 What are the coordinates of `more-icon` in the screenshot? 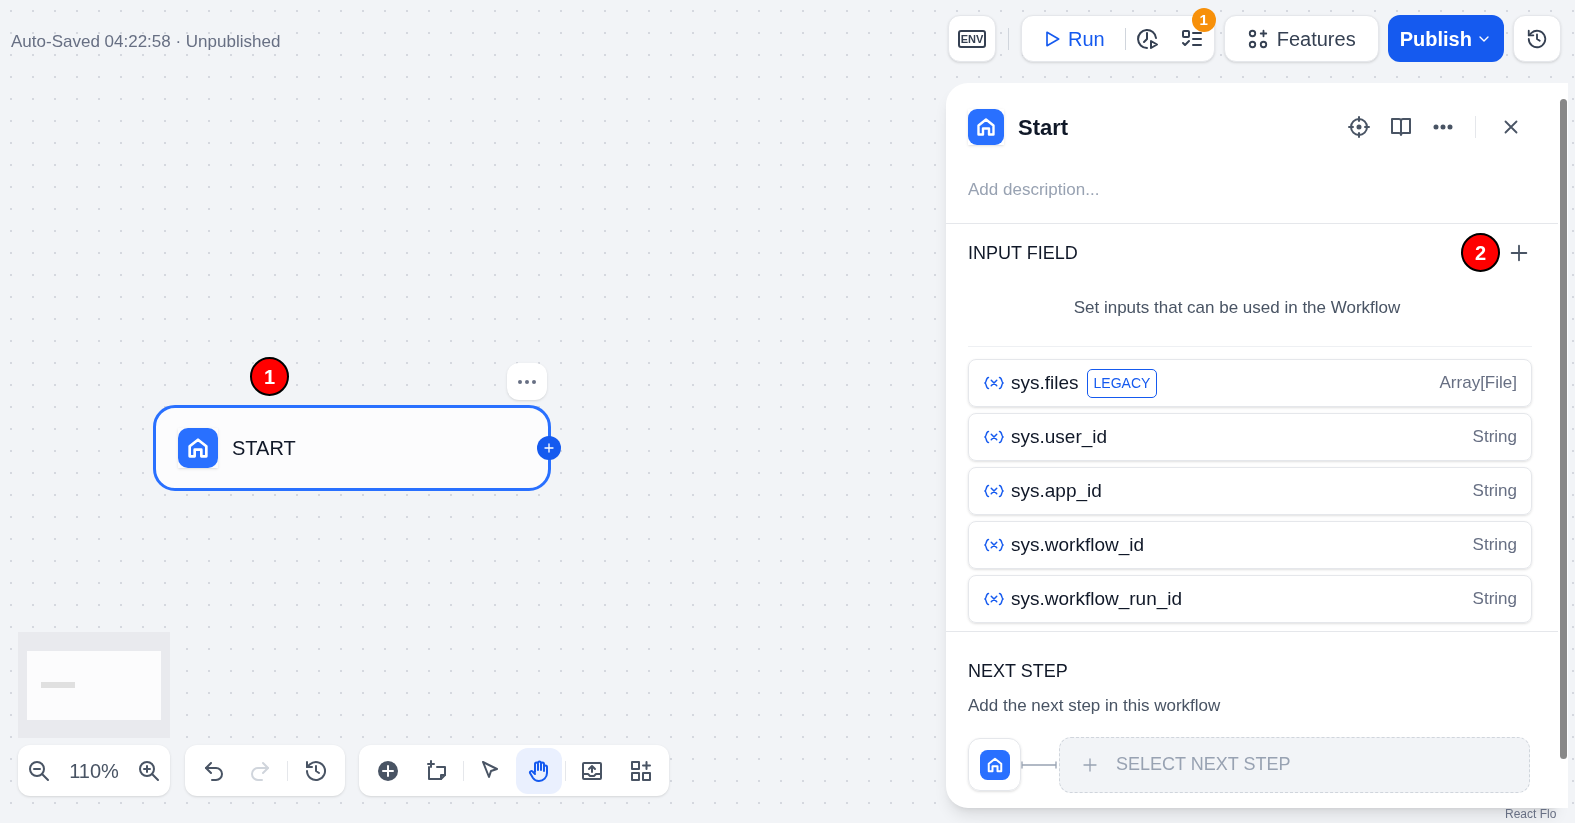 It's located at (527, 381).